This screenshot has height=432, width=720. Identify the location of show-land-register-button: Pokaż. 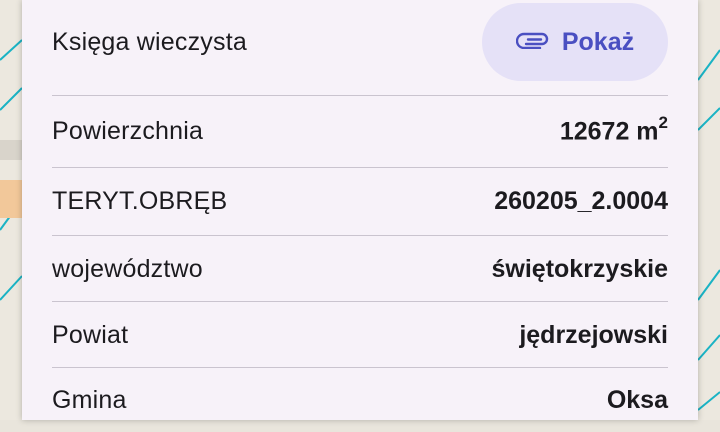
(575, 42).